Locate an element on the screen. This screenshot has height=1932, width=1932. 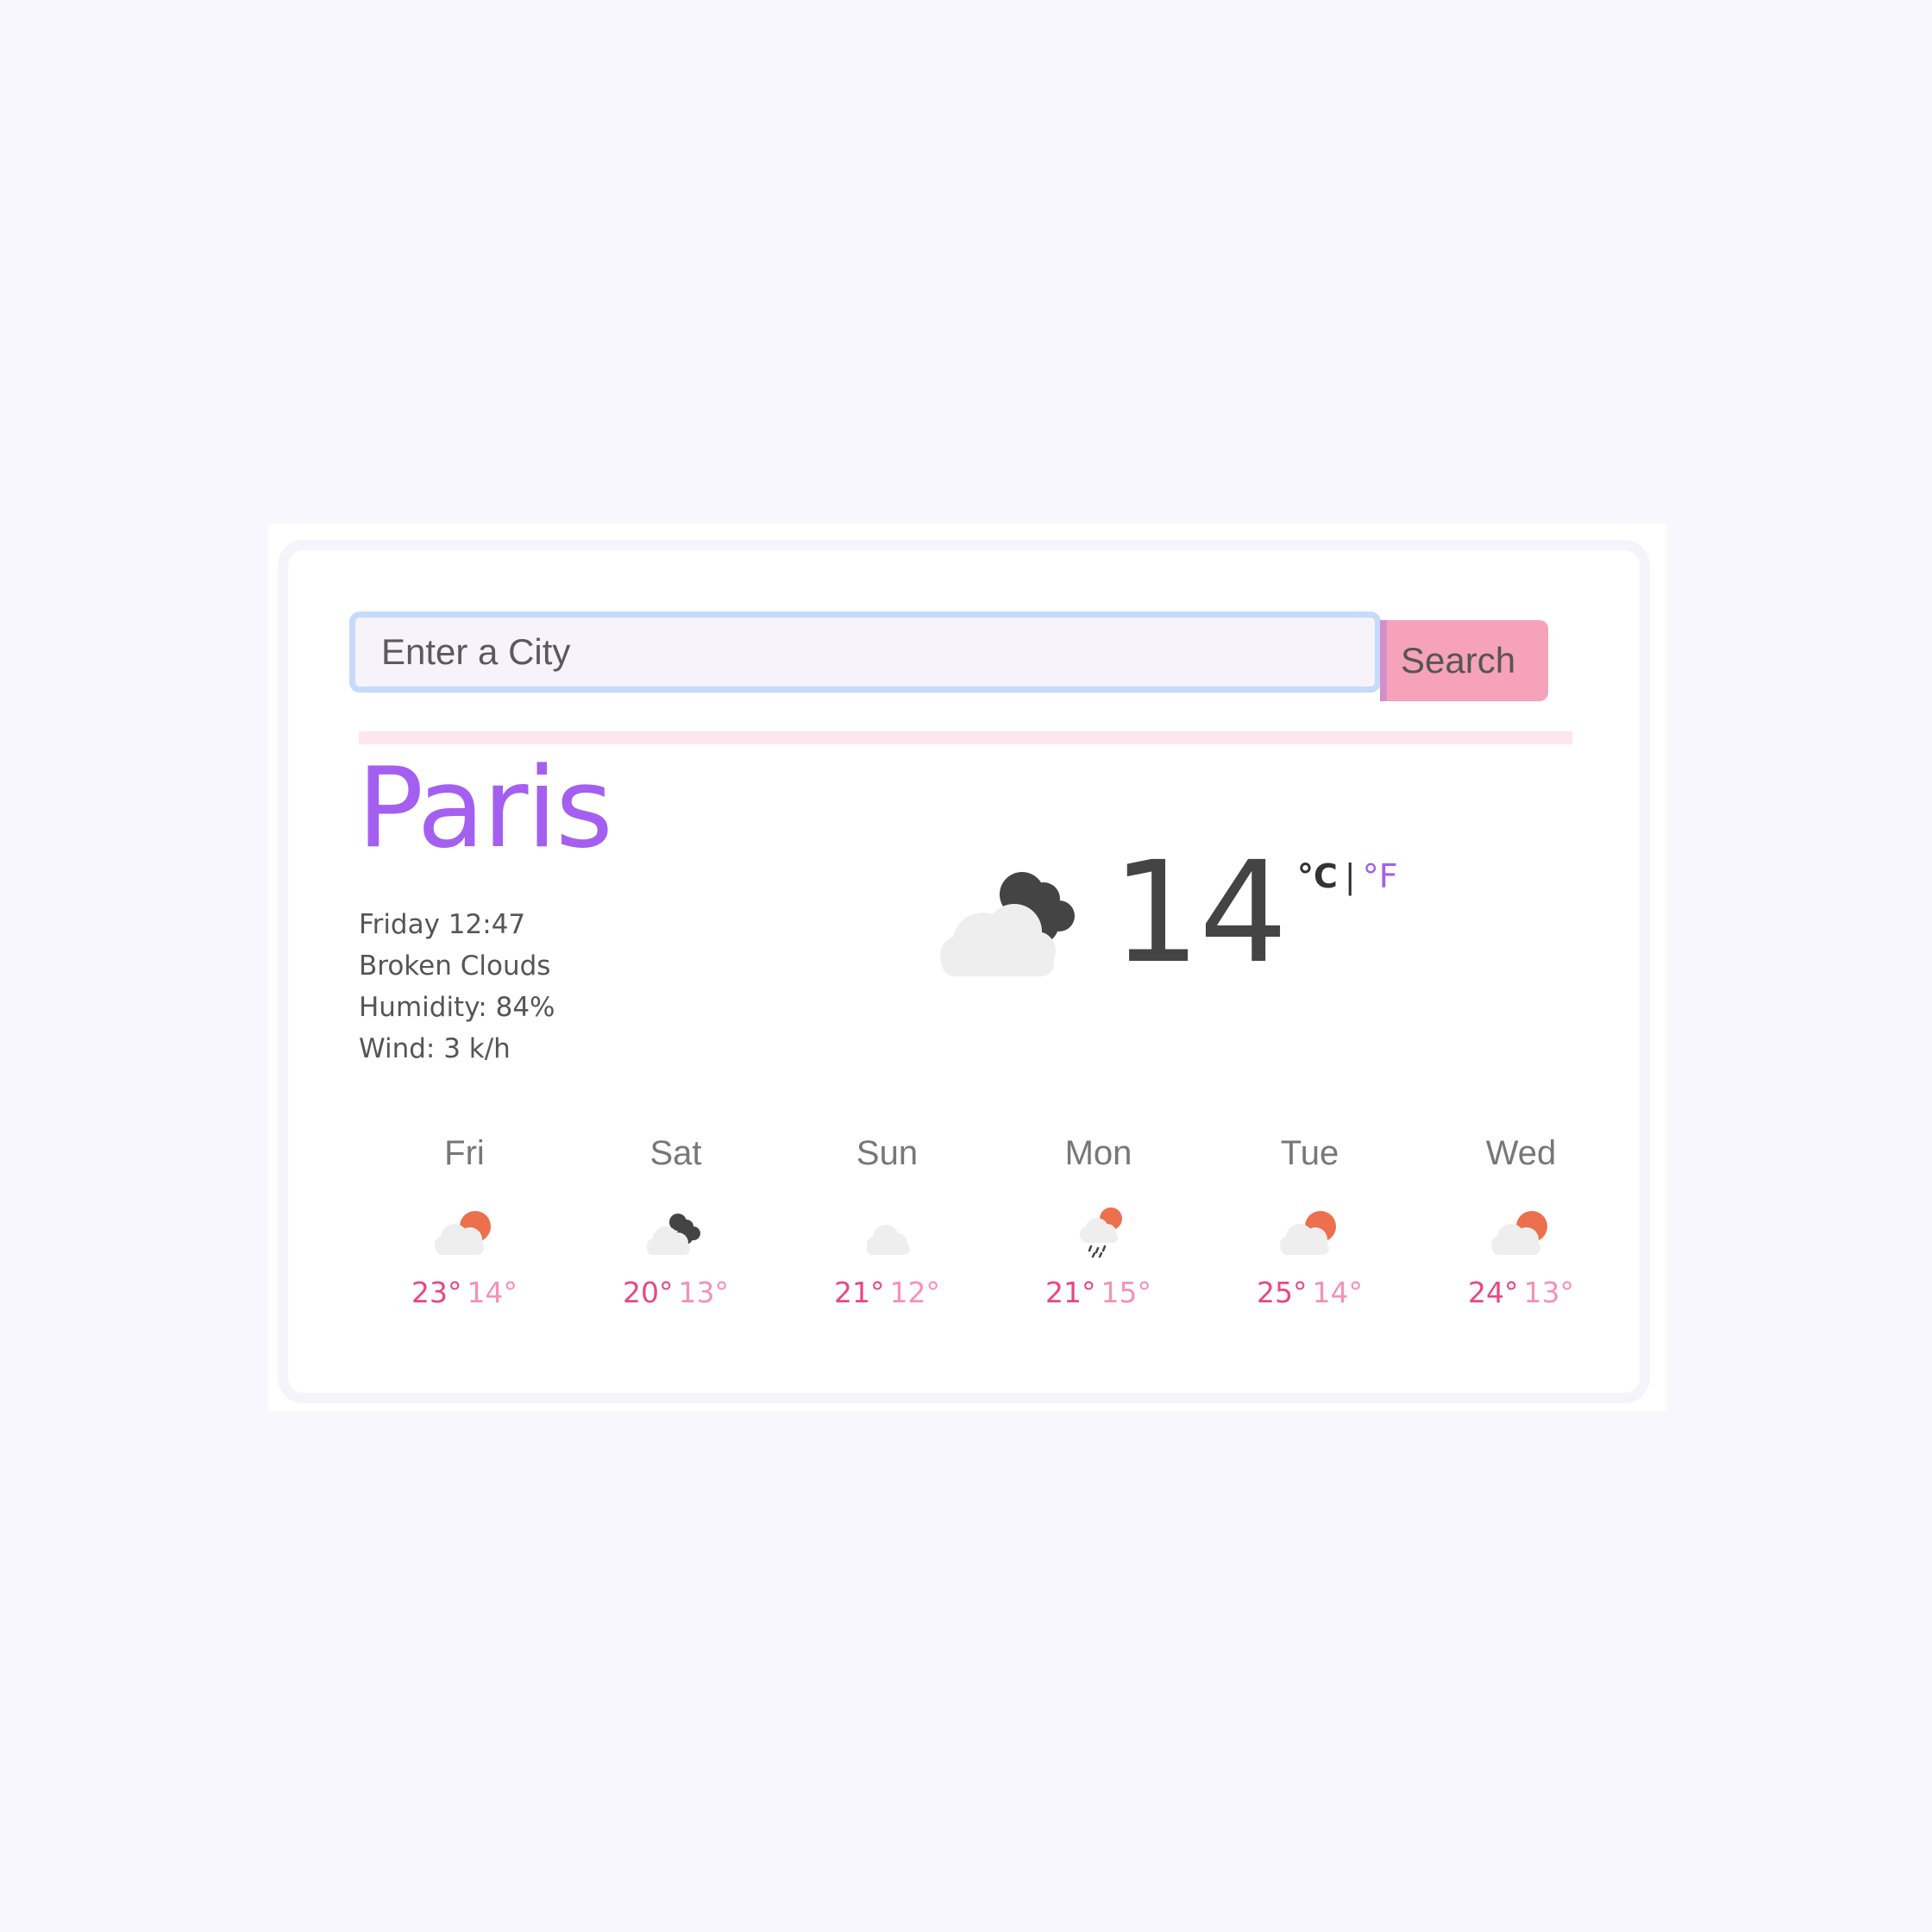
description-text: Broken Clouds is located at coordinates (455, 966).